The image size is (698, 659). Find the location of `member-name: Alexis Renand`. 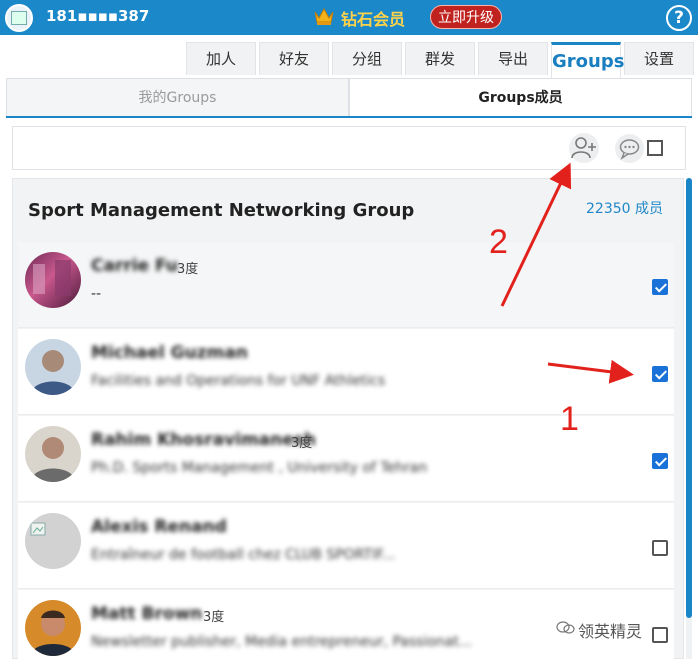

member-name: Alexis Renand is located at coordinates (159, 527).